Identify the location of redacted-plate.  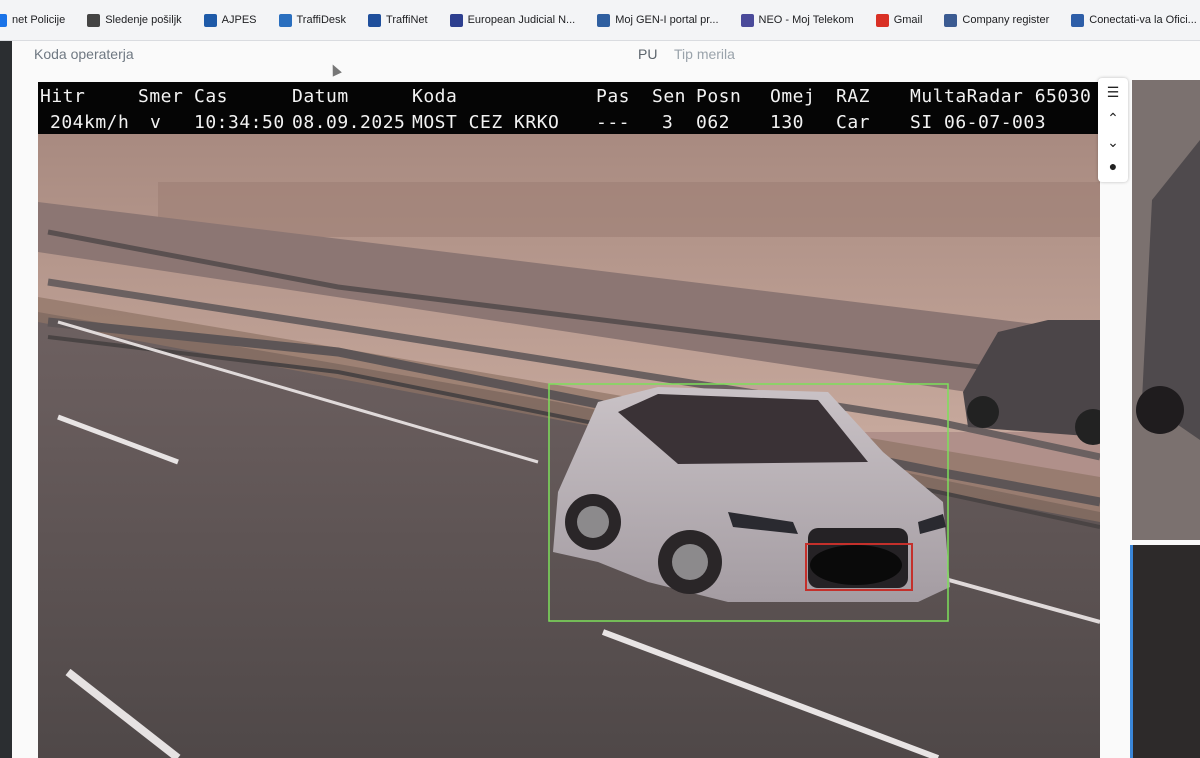
(856, 565).